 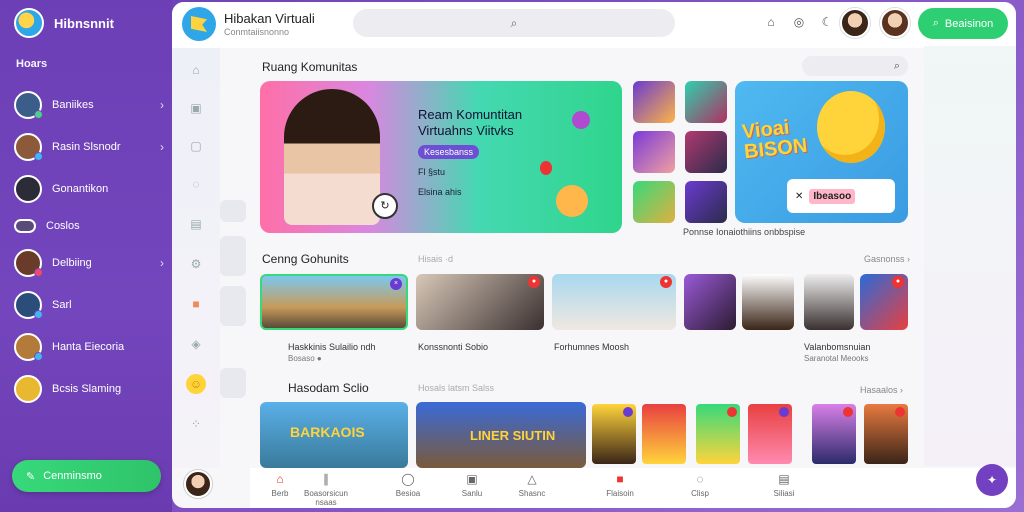 I want to click on gear-icon: ⚙, so click(x=196, y=264).